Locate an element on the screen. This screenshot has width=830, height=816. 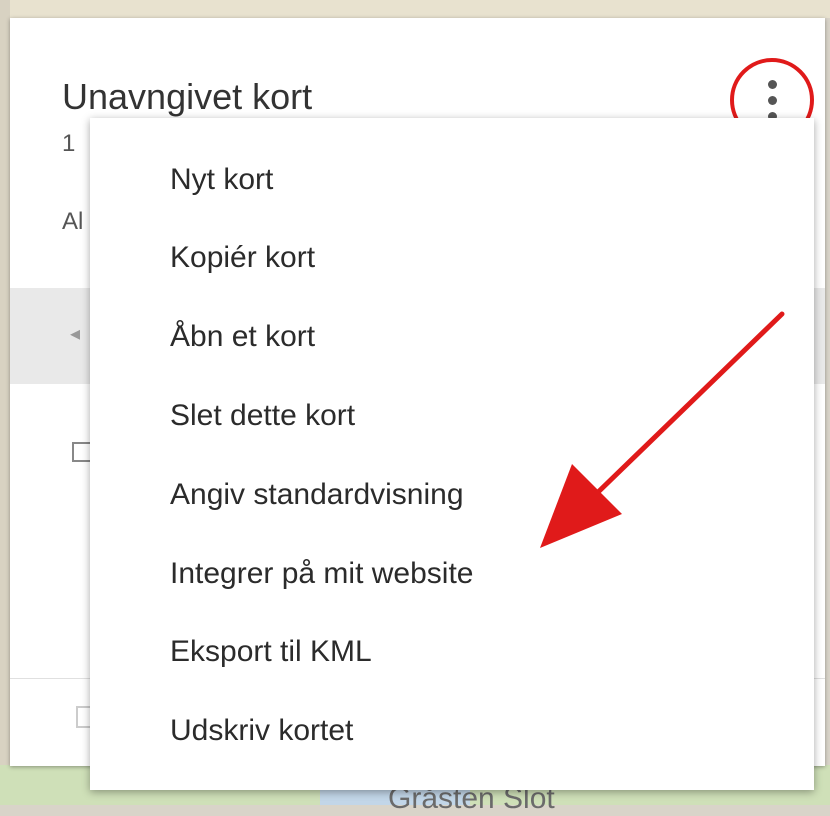
menu-item-export-kml: Eksport til KML is located at coordinates (271, 652).